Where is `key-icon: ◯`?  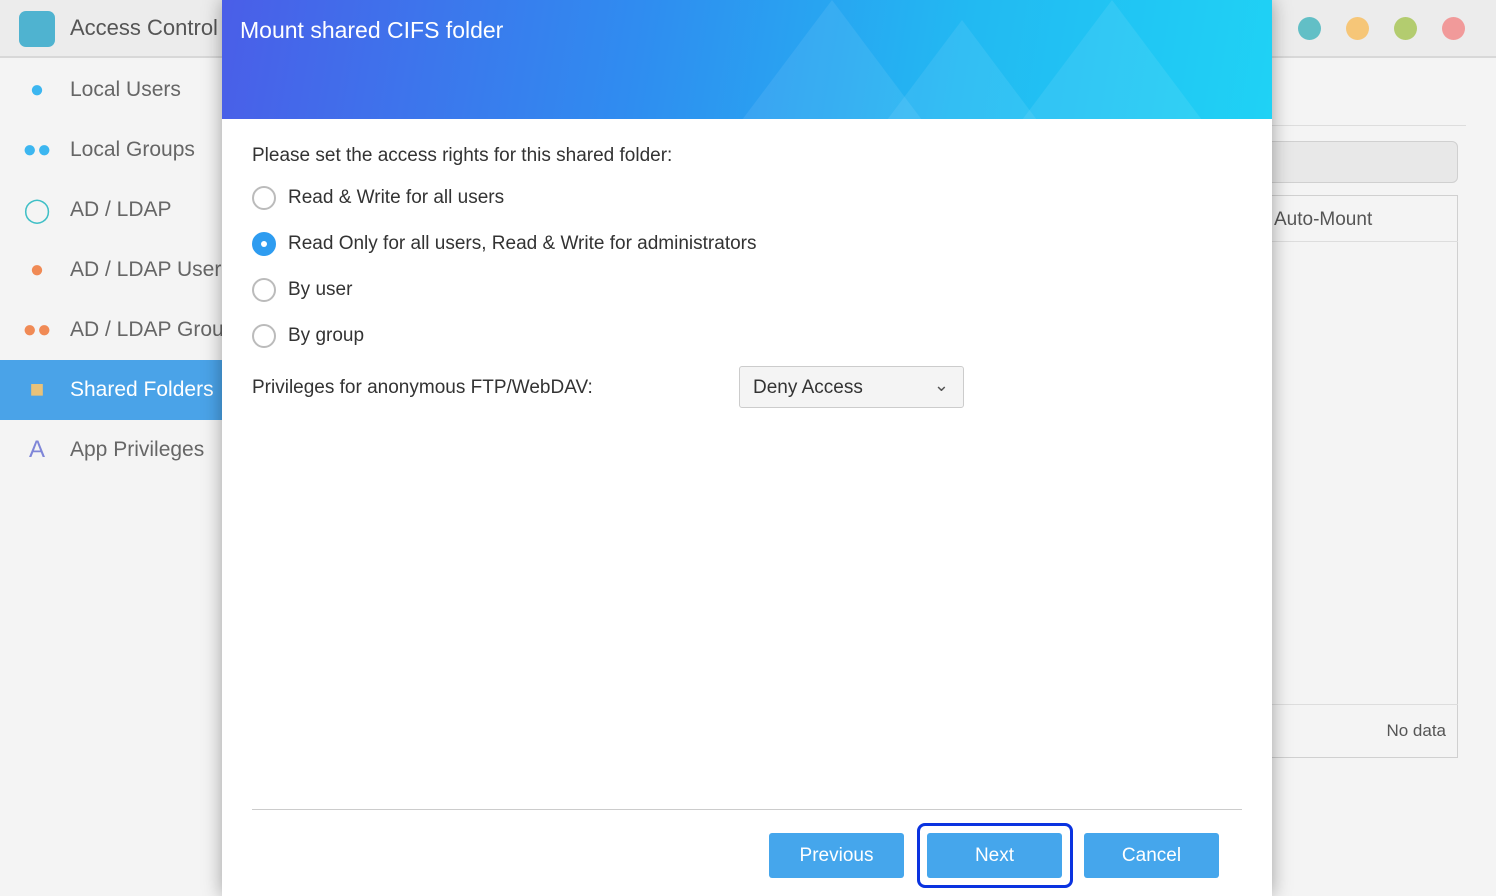
key-icon: ◯ is located at coordinates (37, 210).